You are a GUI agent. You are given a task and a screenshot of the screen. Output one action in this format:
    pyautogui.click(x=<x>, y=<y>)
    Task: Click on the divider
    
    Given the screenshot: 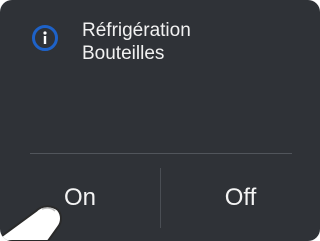 What is the action you would take?
    pyautogui.click(x=161, y=153)
    